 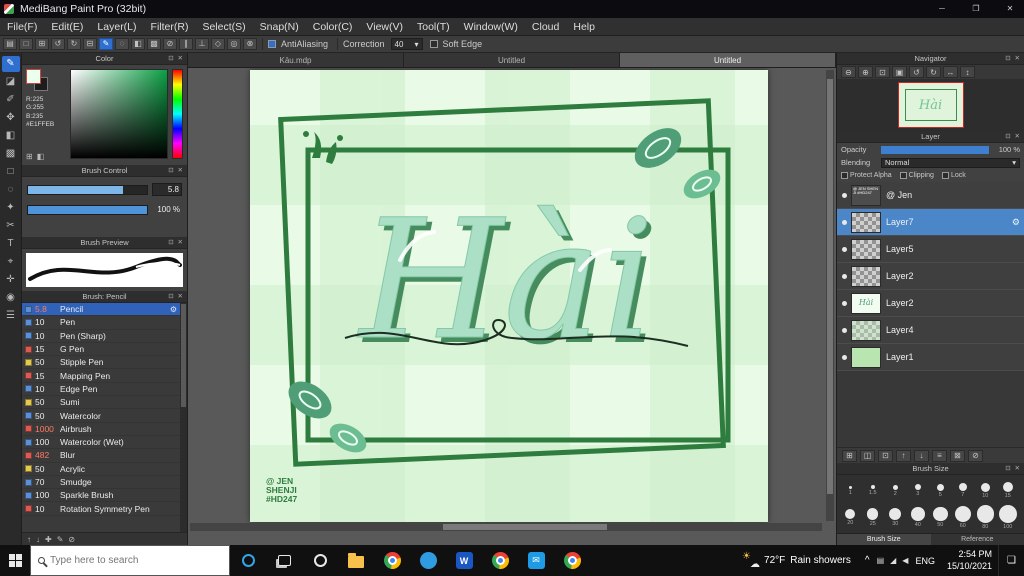 I want to click on line-tool-icon: ◌, so click(x=122, y=44).